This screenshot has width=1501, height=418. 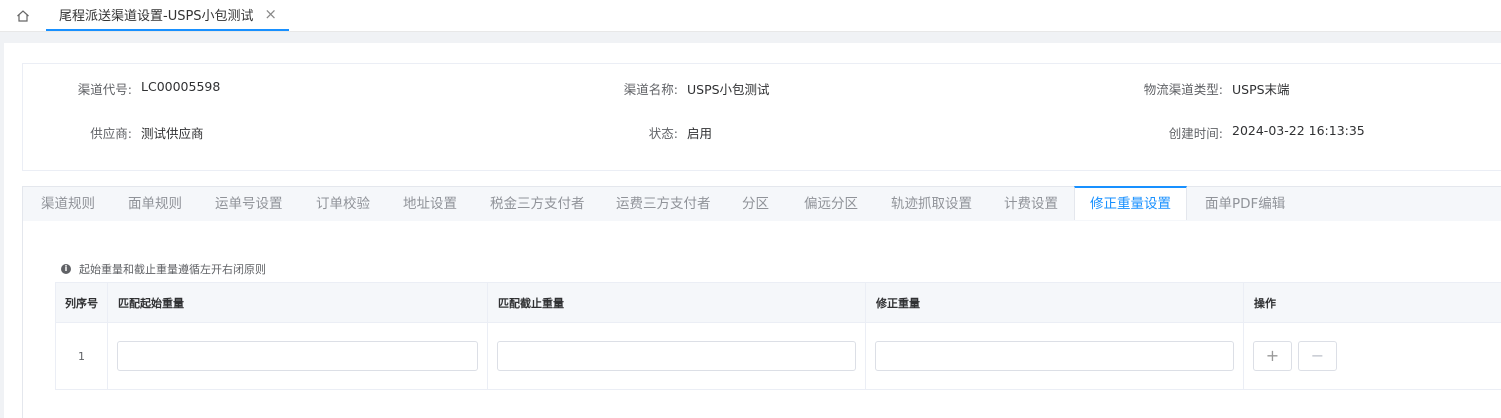 I want to click on end-weight-input, so click(x=676, y=356).